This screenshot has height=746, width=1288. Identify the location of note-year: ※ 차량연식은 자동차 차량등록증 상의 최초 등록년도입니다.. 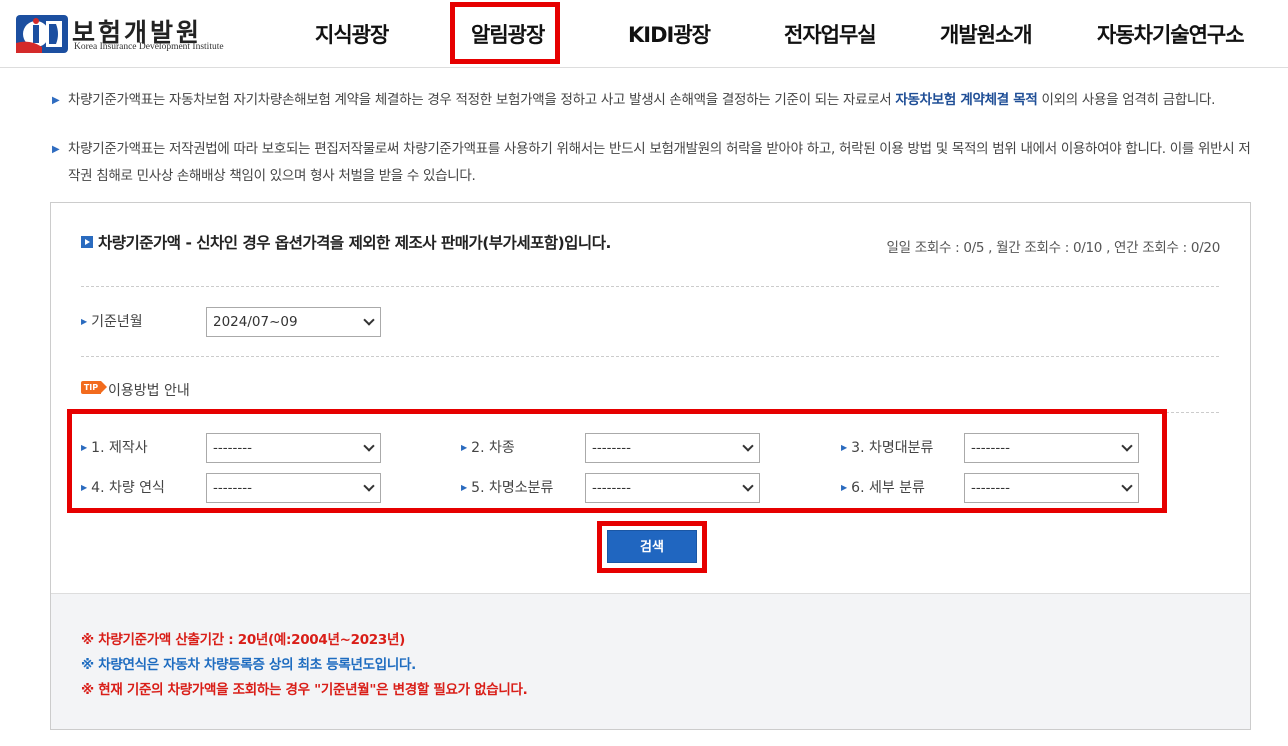
(248, 665).